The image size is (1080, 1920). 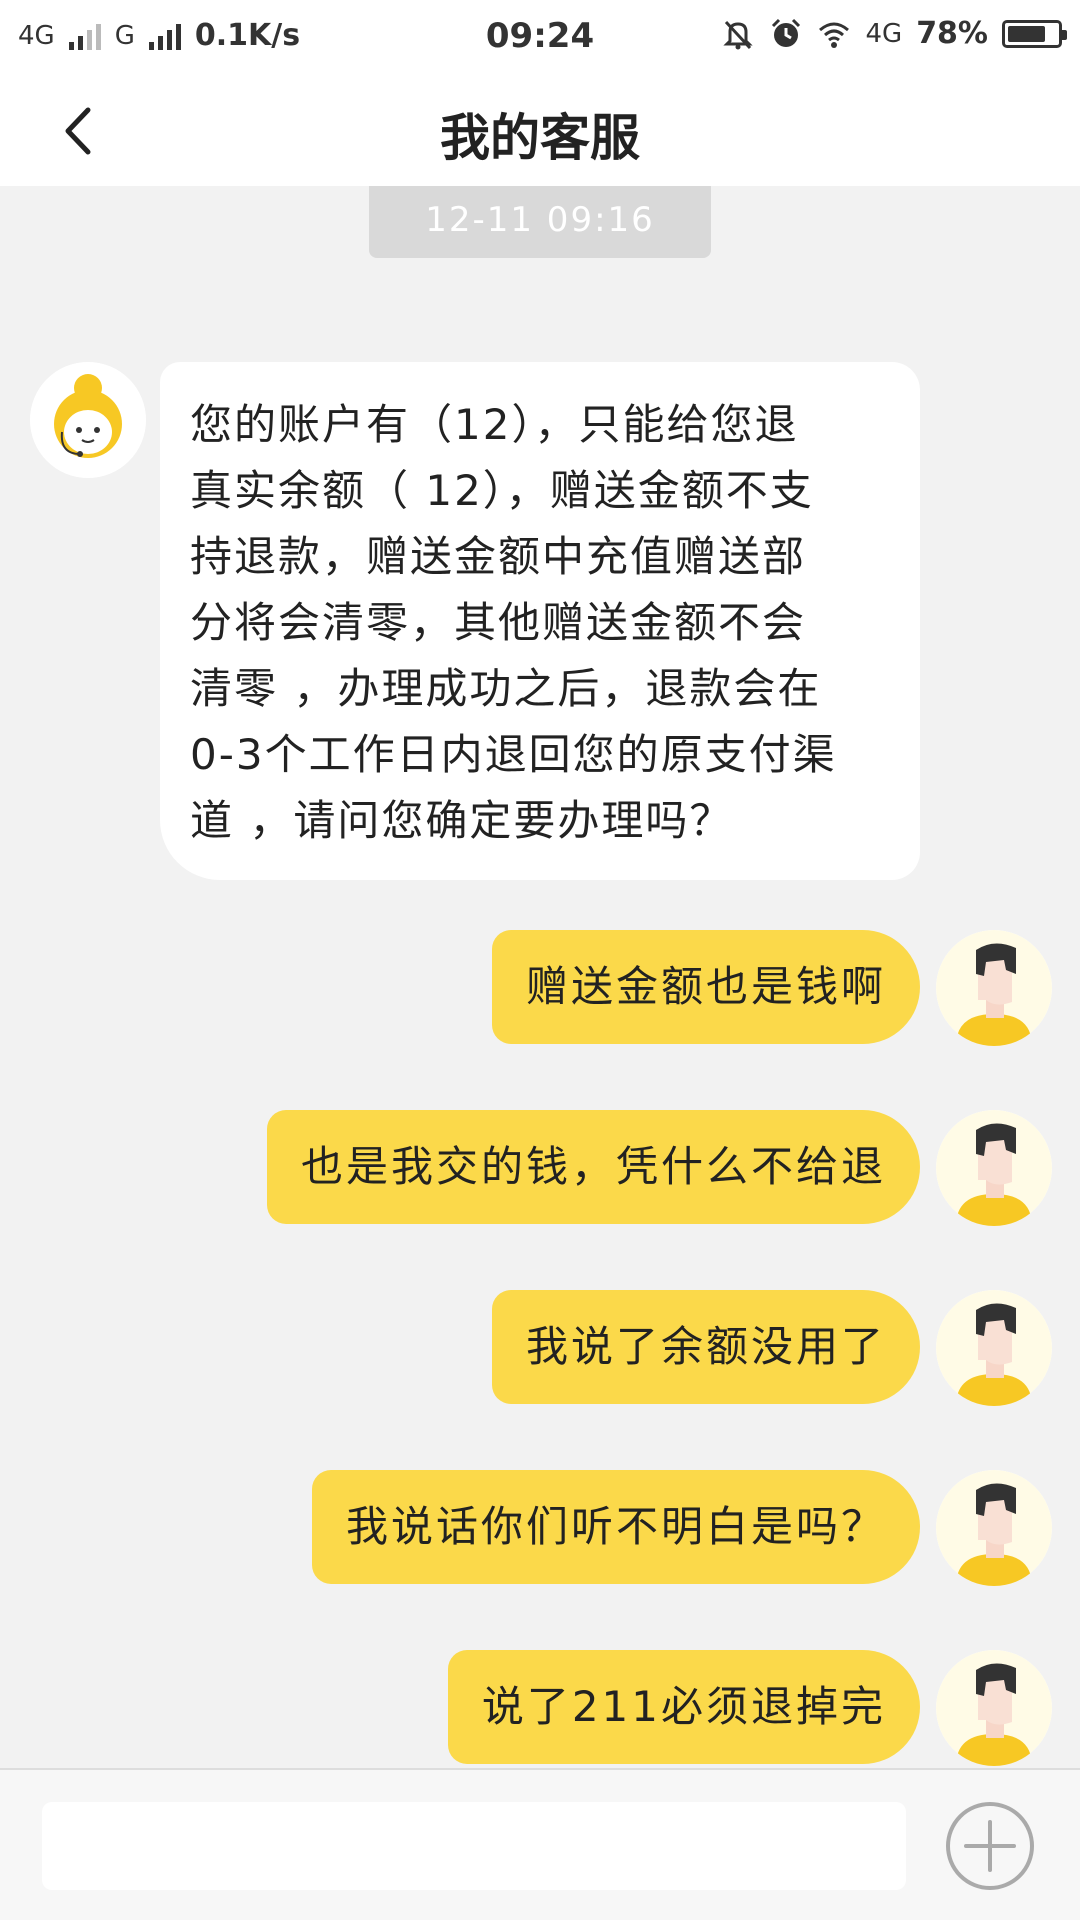 What do you see at coordinates (1026, 33) in the screenshot?
I see `battery-level` at bounding box center [1026, 33].